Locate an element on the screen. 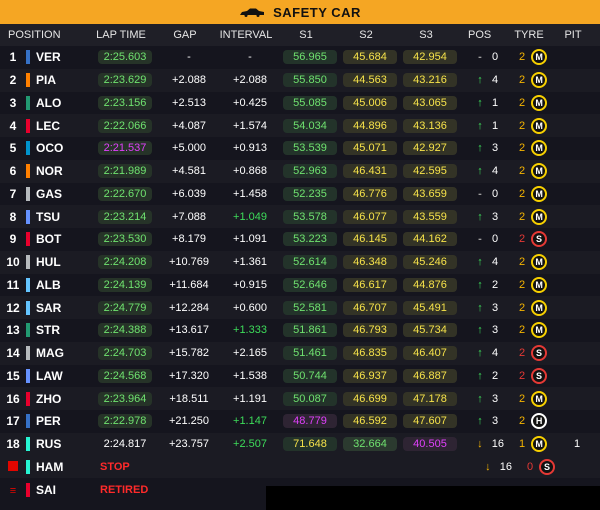 The height and width of the screenshot is (510, 600). lap-time-cell: 2:23.214 is located at coordinates (125, 216).